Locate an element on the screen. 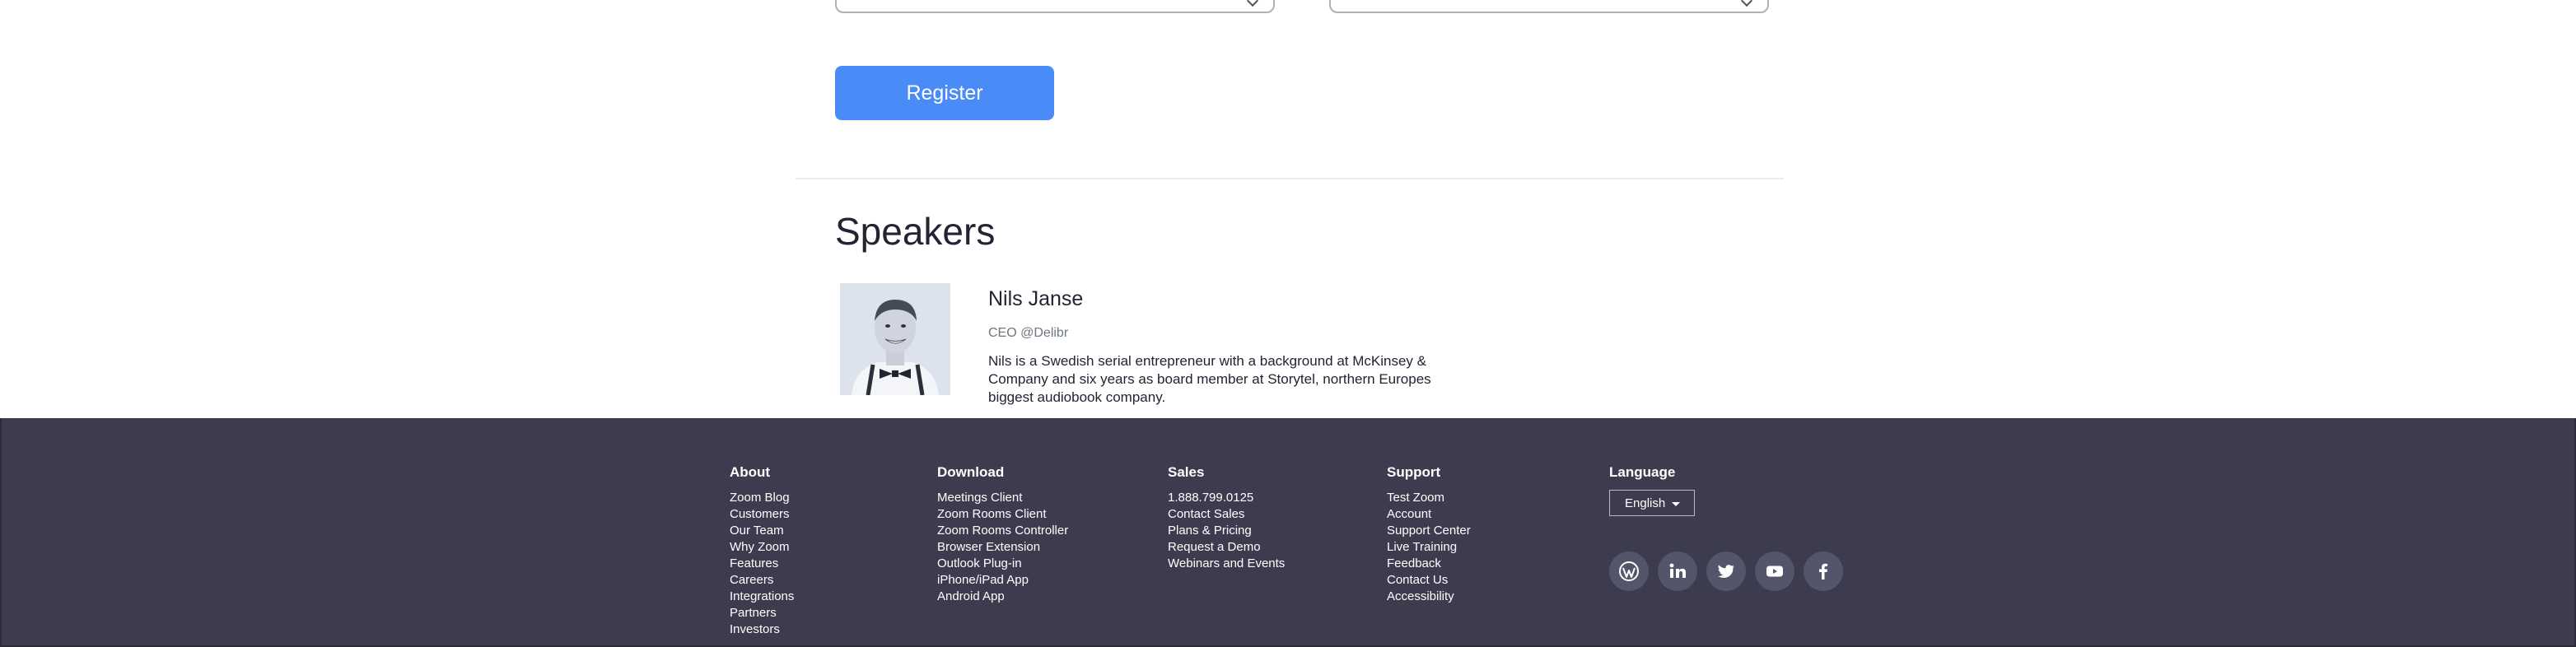  speaker-name: Nils Janse is located at coordinates (1036, 298).